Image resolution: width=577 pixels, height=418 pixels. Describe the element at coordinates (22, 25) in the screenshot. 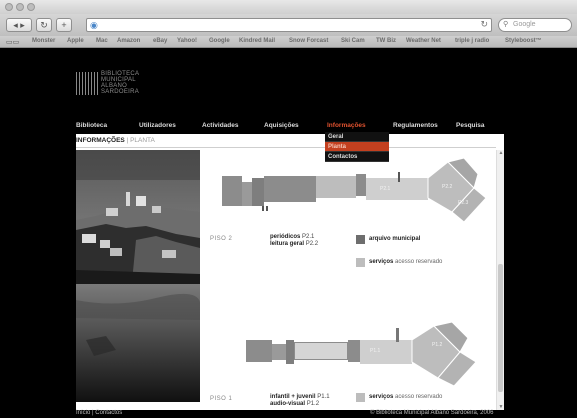

I see `forward-arrow-icon: ▸` at that location.